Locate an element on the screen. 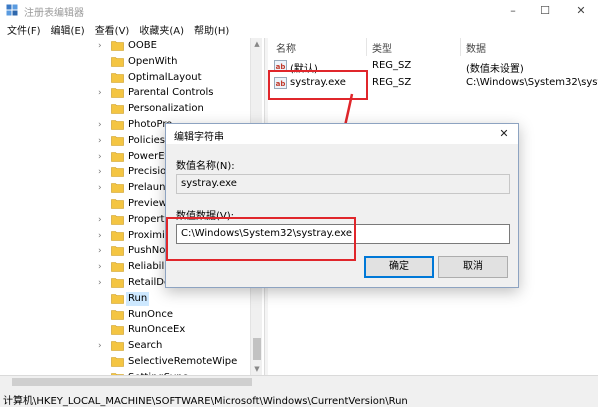 Image resolution: width=598 pixels, height=407 pixels. cancel-button: 取消 is located at coordinates (473, 267).